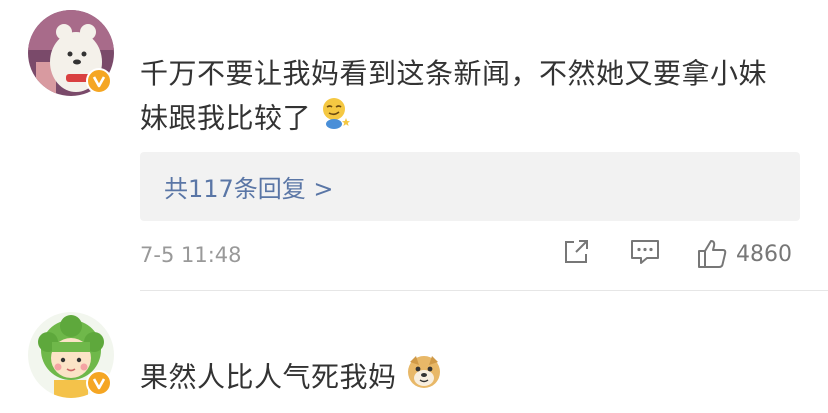 The height and width of the screenshot is (413, 828). I want to click on smirk-face-emoji, so click(336, 119).